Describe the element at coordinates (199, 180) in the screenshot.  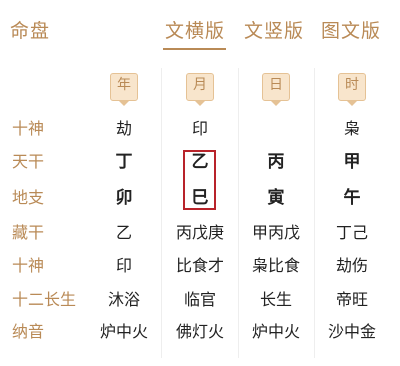
I see `month-pillar-highlight` at that location.